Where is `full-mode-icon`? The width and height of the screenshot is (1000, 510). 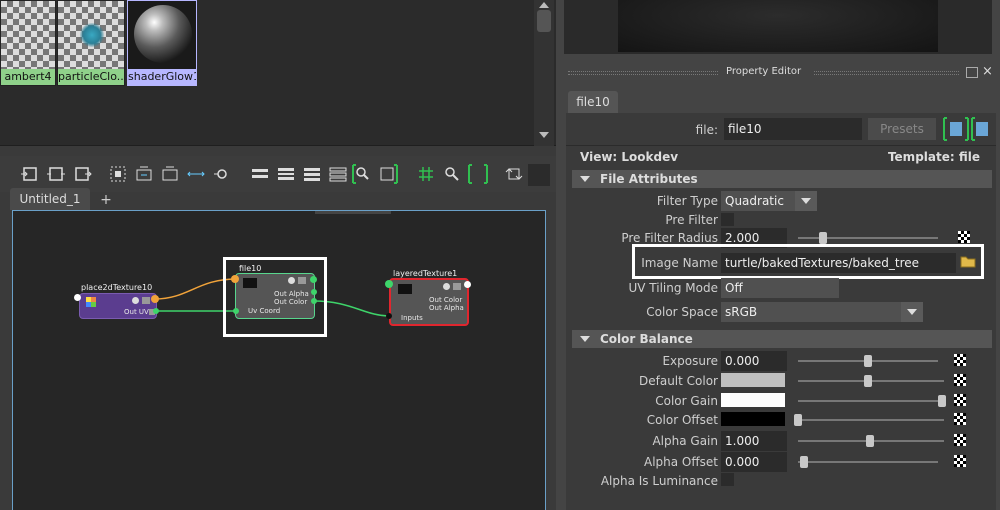 full-mode-icon is located at coordinates (312, 174).